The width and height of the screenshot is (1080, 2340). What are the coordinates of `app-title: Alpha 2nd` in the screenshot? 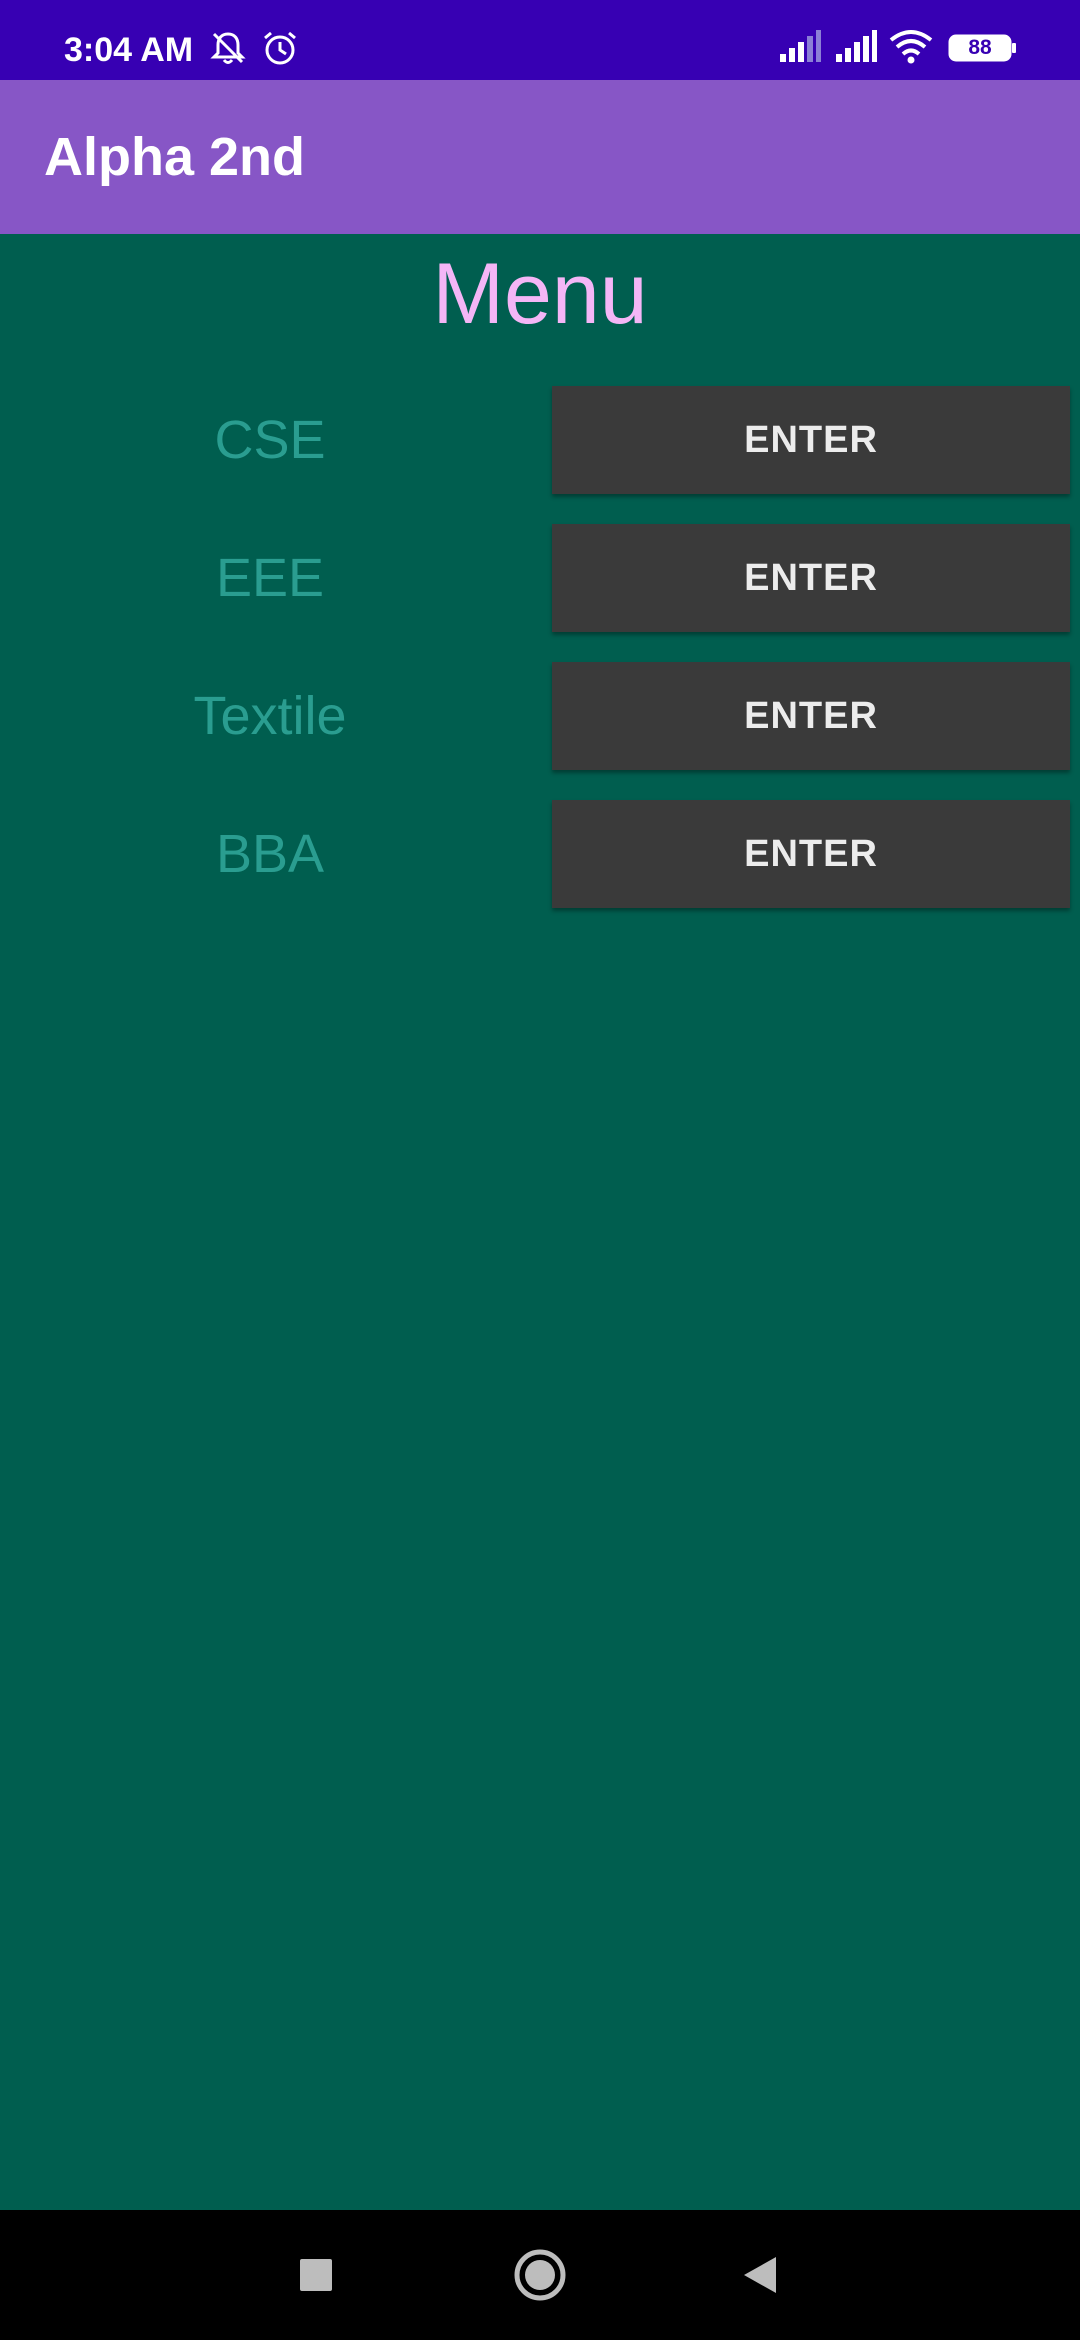 It's located at (175, 157).